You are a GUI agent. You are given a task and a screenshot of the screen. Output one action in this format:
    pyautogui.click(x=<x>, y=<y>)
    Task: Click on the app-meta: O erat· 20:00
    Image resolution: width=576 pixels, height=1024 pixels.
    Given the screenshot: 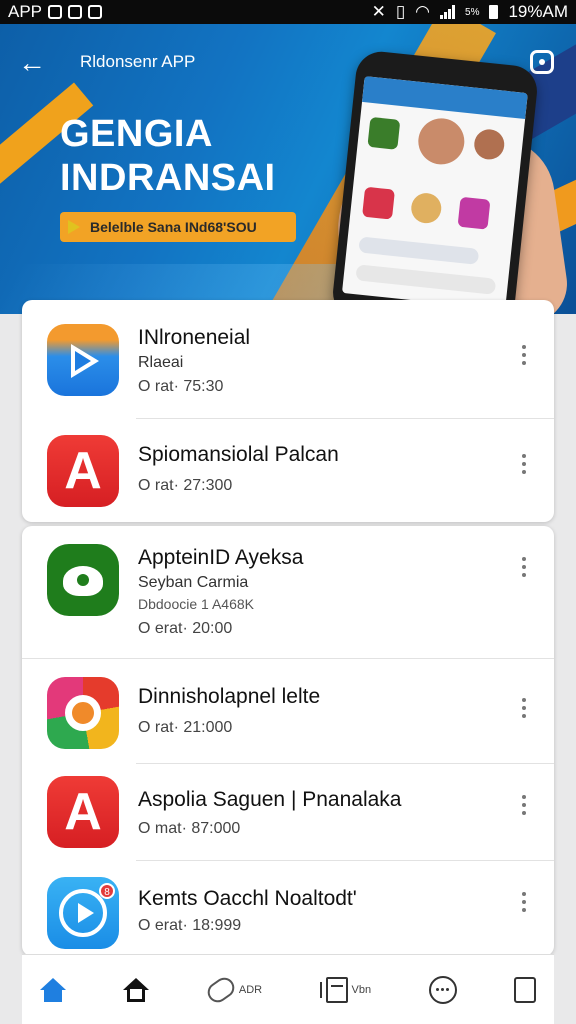 What is the action you would take?
    pyautogui.click(x=185, y=628)
    